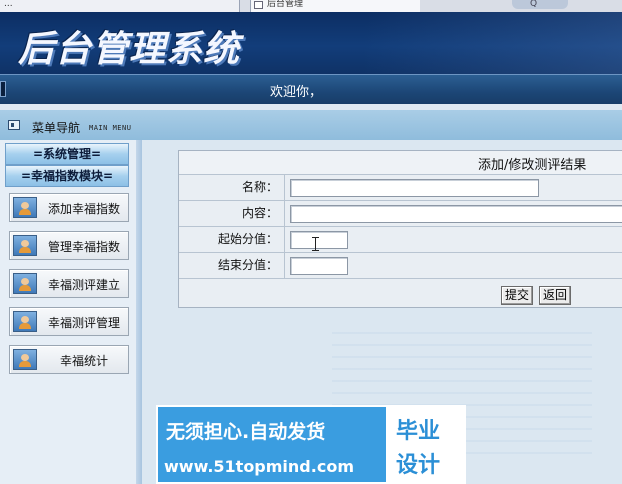 The image size is (622, 484). What do you see at coordinates (232, 213) in the screenshot?
I see `content-label: 内容：` at bounding box center [232, 213].